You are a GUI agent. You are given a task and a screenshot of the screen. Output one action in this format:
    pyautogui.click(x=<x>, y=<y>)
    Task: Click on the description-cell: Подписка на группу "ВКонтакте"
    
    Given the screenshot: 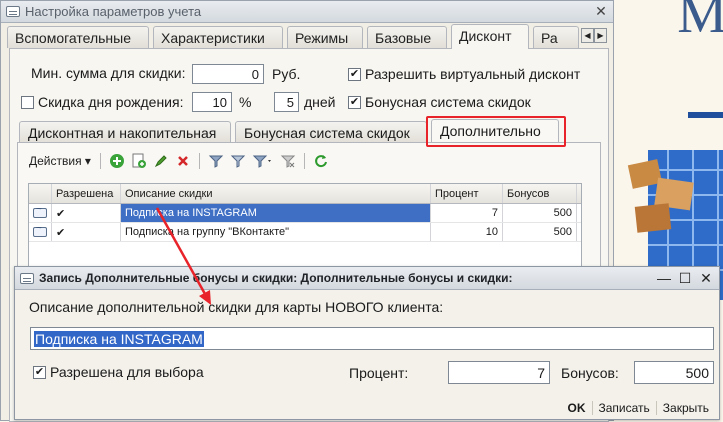 What is the action you would take?
    pyautogui.click(x=276, y=232)
    